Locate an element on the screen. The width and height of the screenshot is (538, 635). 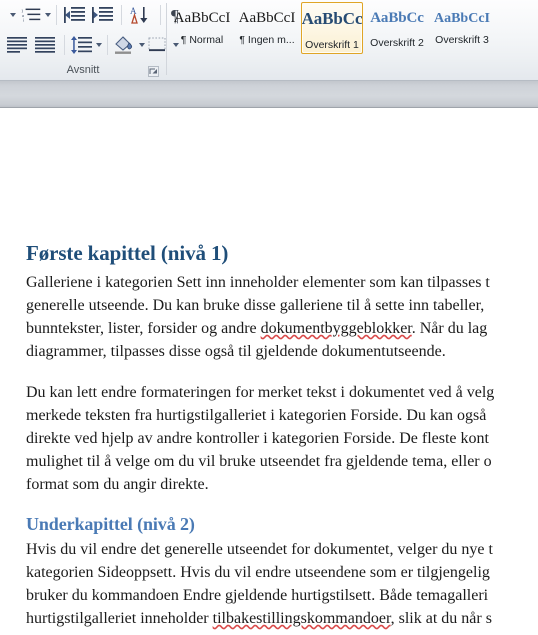
multilevel-list-caret-icon is located at coordinates (12, 15).